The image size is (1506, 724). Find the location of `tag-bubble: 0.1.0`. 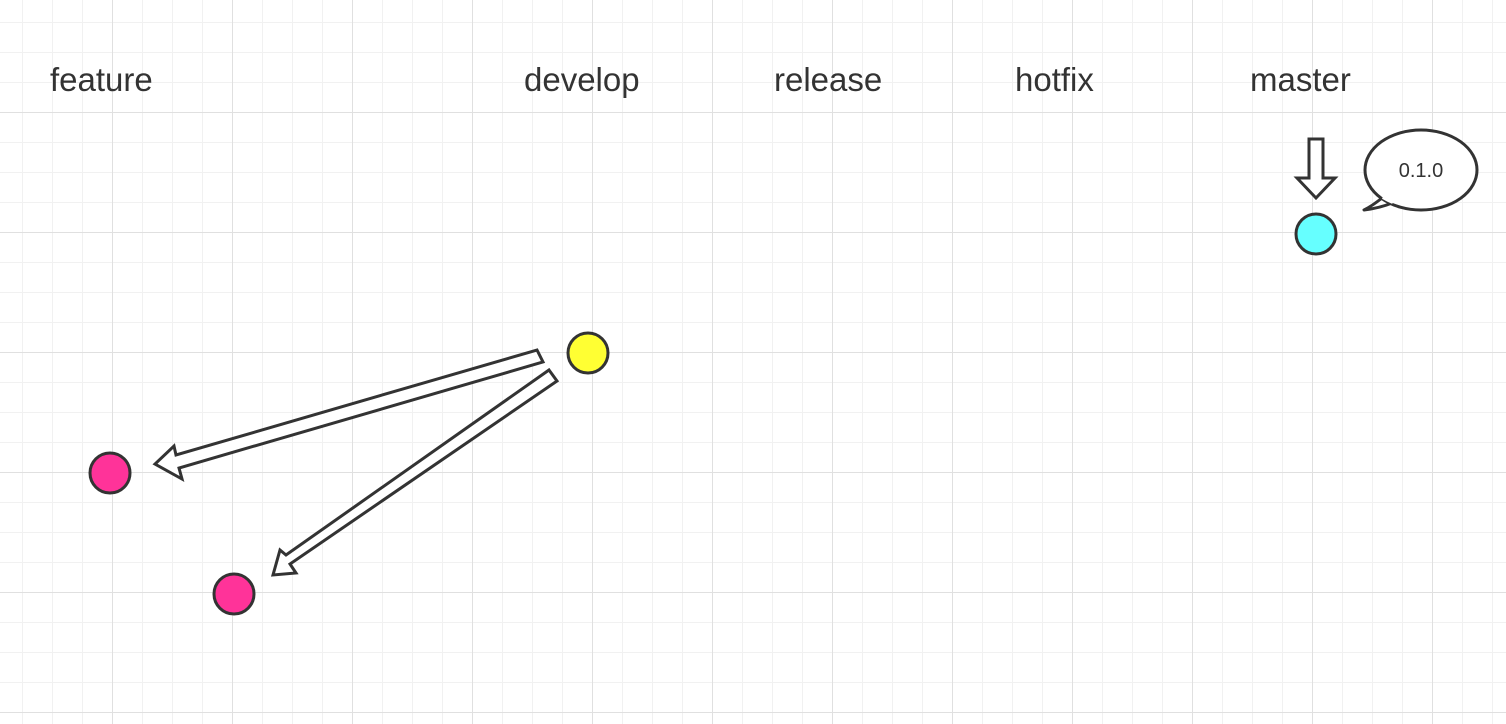

tag-bubble: 0.1.0 is located at coordinates (1420, 170).